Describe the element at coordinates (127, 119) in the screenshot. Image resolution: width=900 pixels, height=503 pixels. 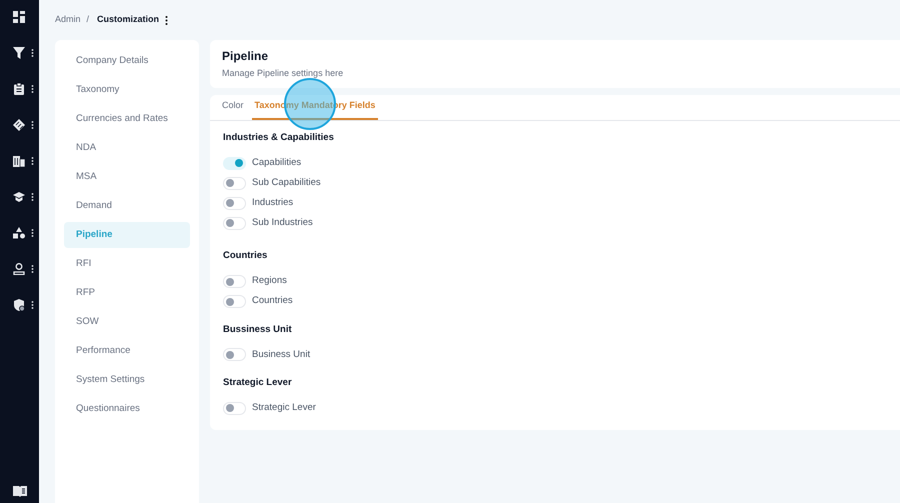
I see `menu-item: Currencies and Rates` at that location.